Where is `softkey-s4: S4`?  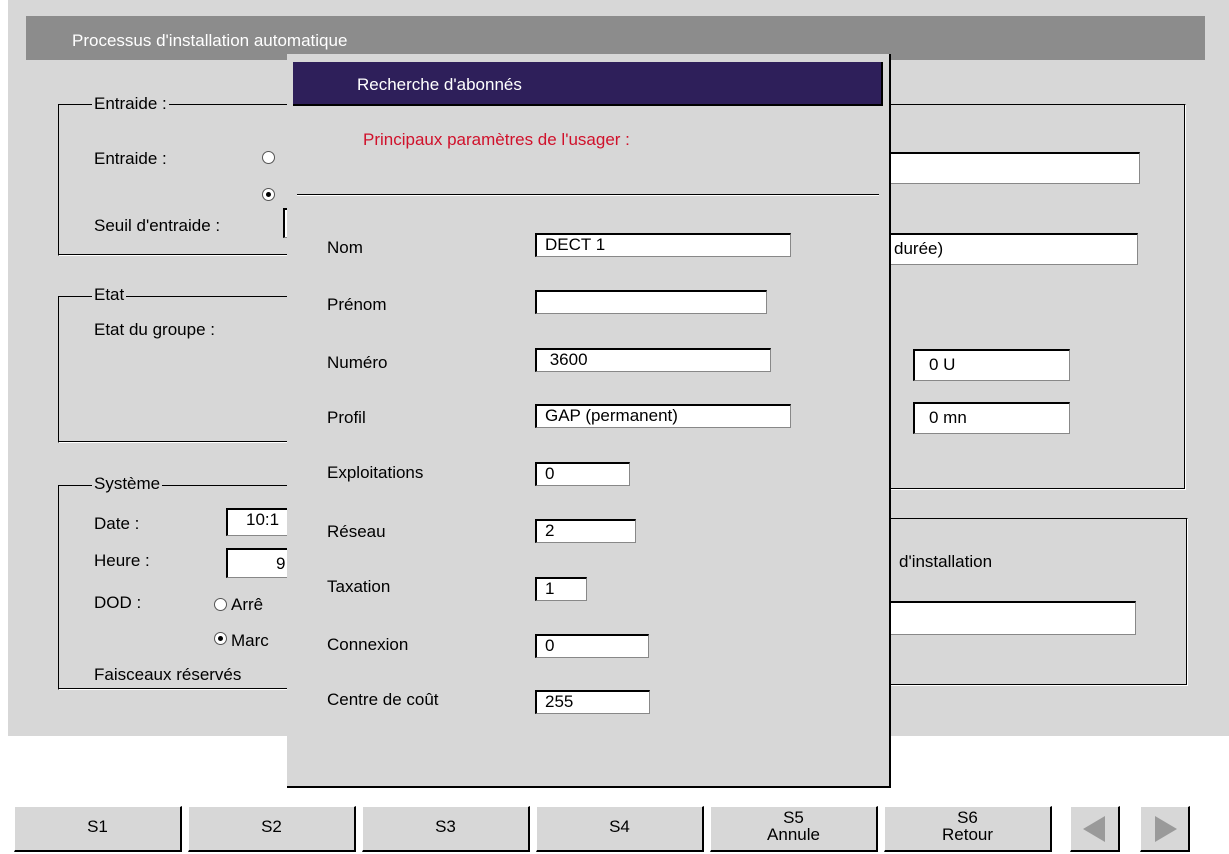
softkey-s4: S4 is located at coordinates (620, 829).